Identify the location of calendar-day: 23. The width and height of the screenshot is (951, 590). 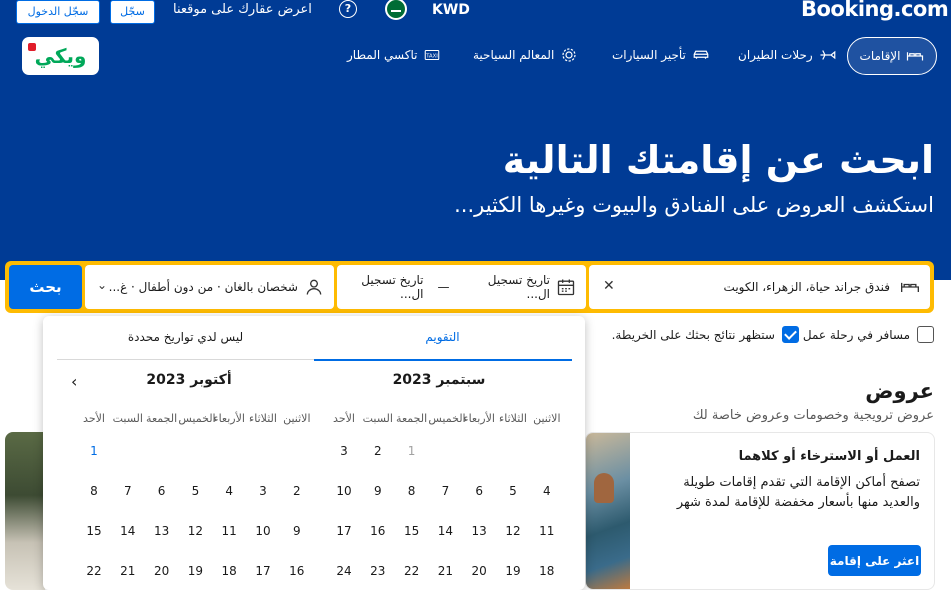
(378, 571).